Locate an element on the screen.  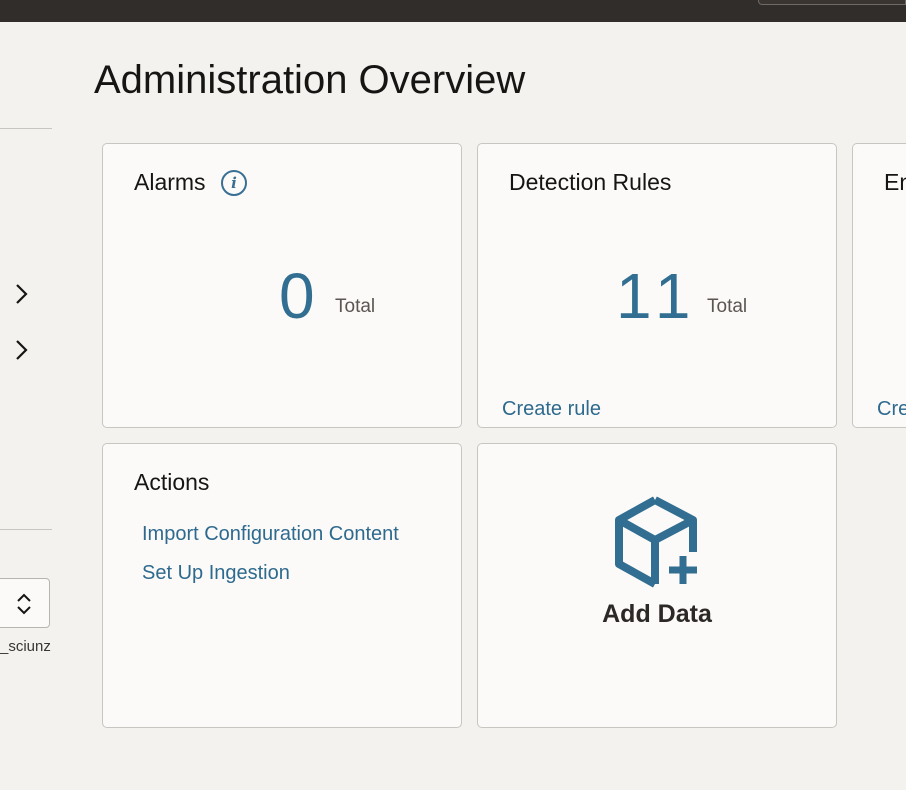
import-configuration-content-link: Import Configuration Content is located at coordinates (270, 534).